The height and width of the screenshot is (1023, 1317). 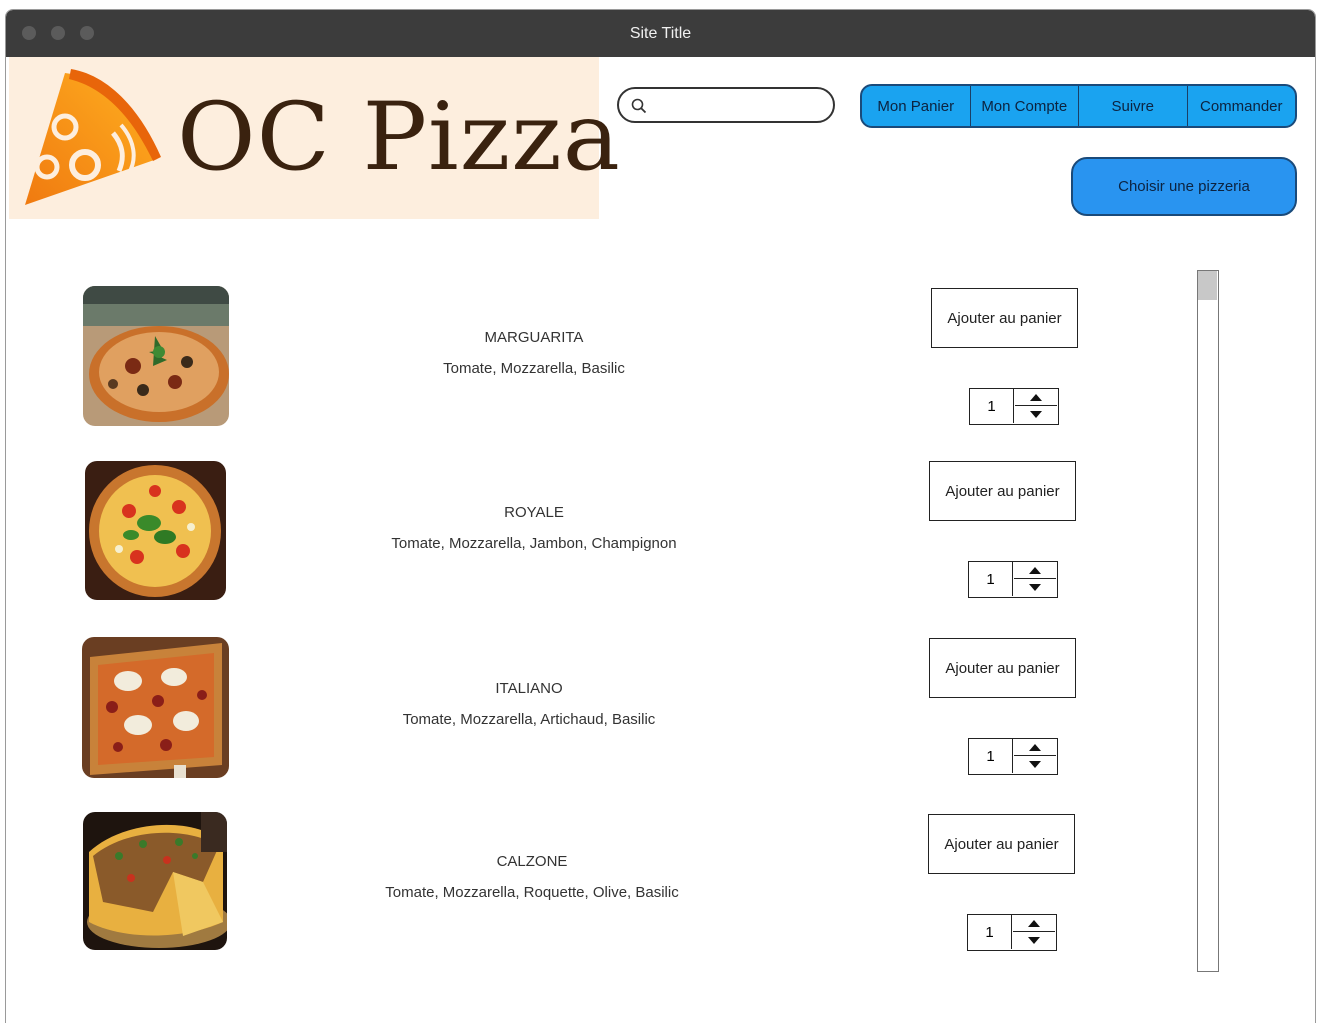 I want to click on title-bar: Site Title, so click(x=660, y=33).